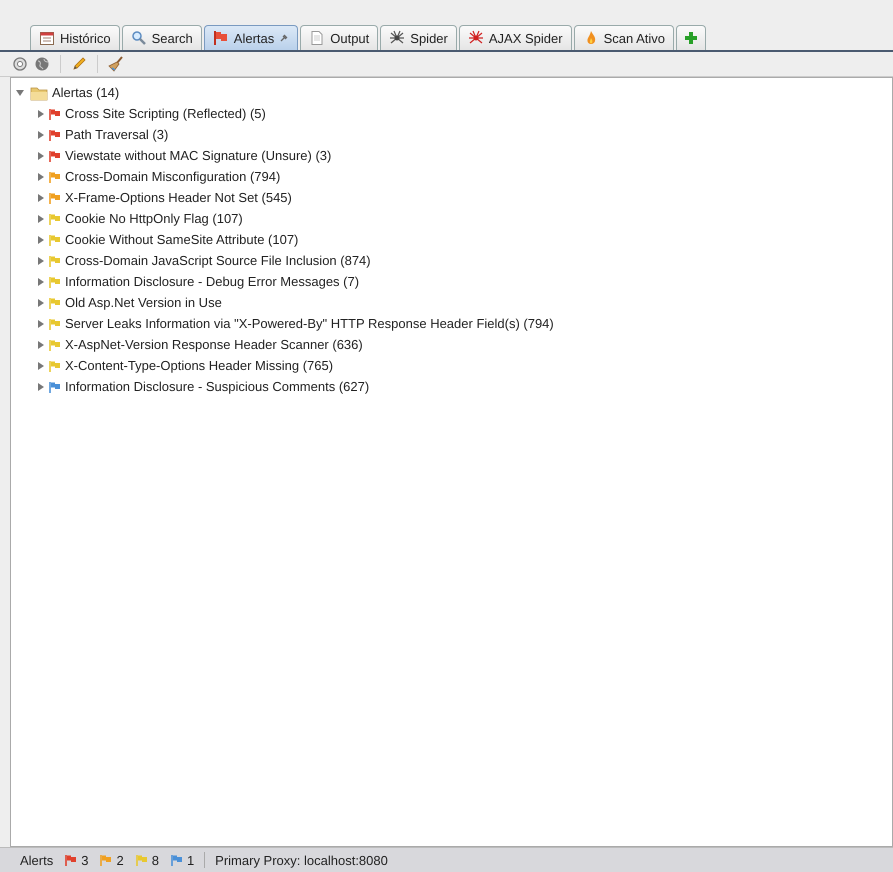 Image resolution: width=893 pixels, height=872 pixels. What do you see at coordinates (198, 155) in the screenshot?
I see `tree-item: Viewstate without MAC Signature (Unsure) (3)` at bounding box center [198, 155].